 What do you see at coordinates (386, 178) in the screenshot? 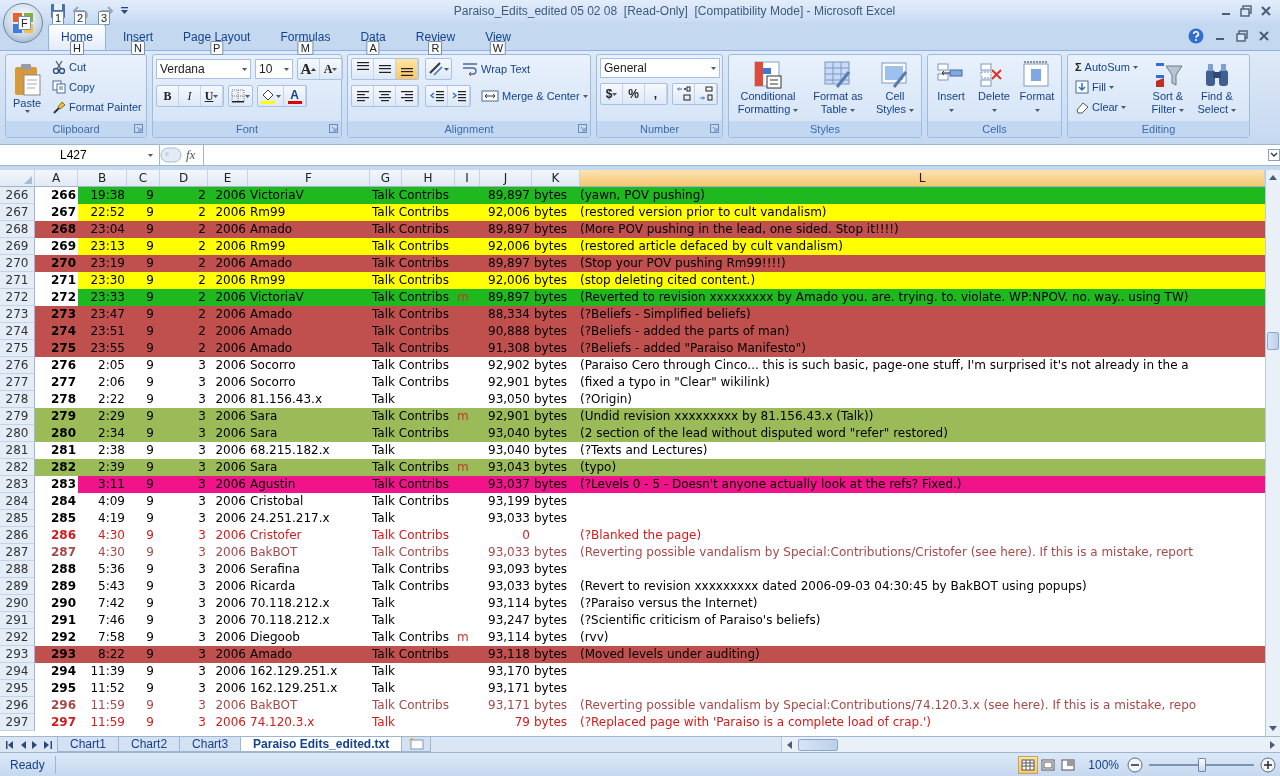
I see `column-header: G` at bounding box center [386, 178].